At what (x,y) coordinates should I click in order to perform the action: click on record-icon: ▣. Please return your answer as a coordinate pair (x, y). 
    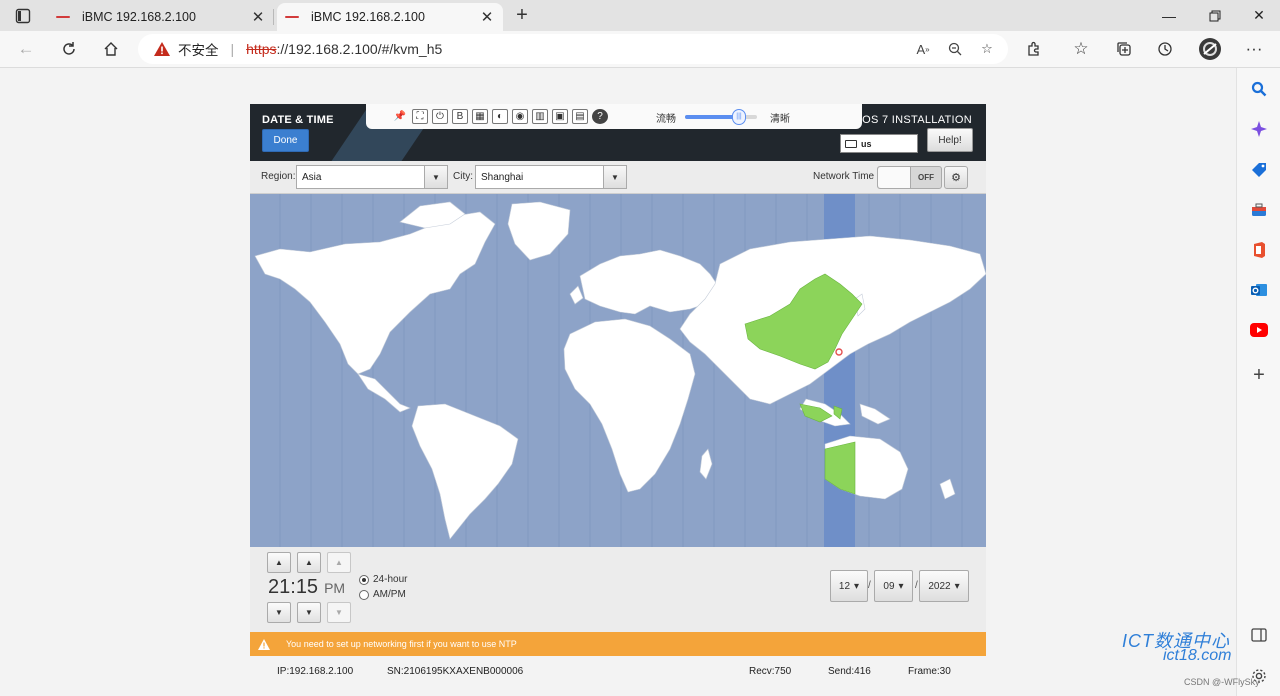
    Looking at the image, I should click on (560, 116).